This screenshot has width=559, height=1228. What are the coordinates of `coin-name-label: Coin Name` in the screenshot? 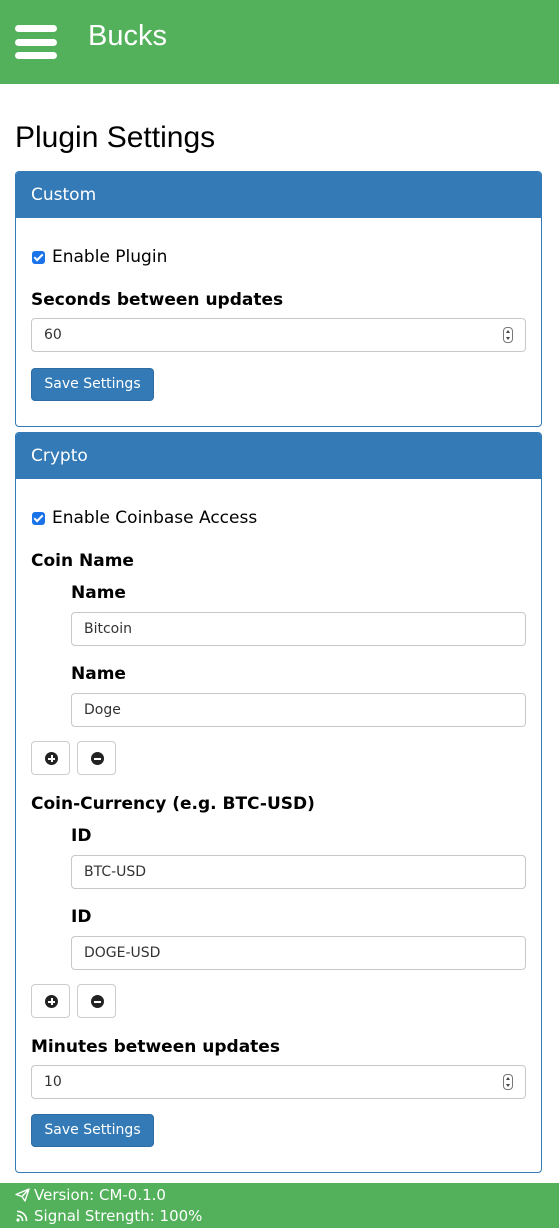 It's located at (82, 561).